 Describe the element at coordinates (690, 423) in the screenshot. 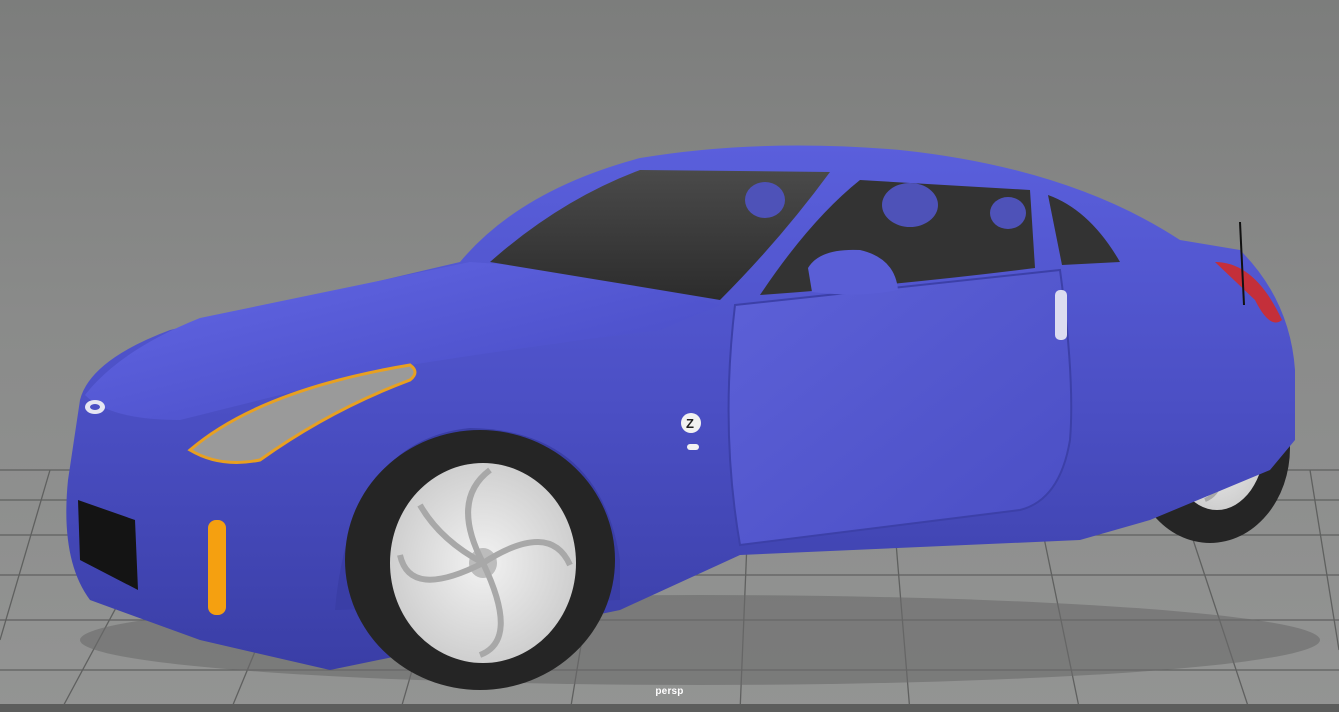

I see `svg-text: Z` at that location.